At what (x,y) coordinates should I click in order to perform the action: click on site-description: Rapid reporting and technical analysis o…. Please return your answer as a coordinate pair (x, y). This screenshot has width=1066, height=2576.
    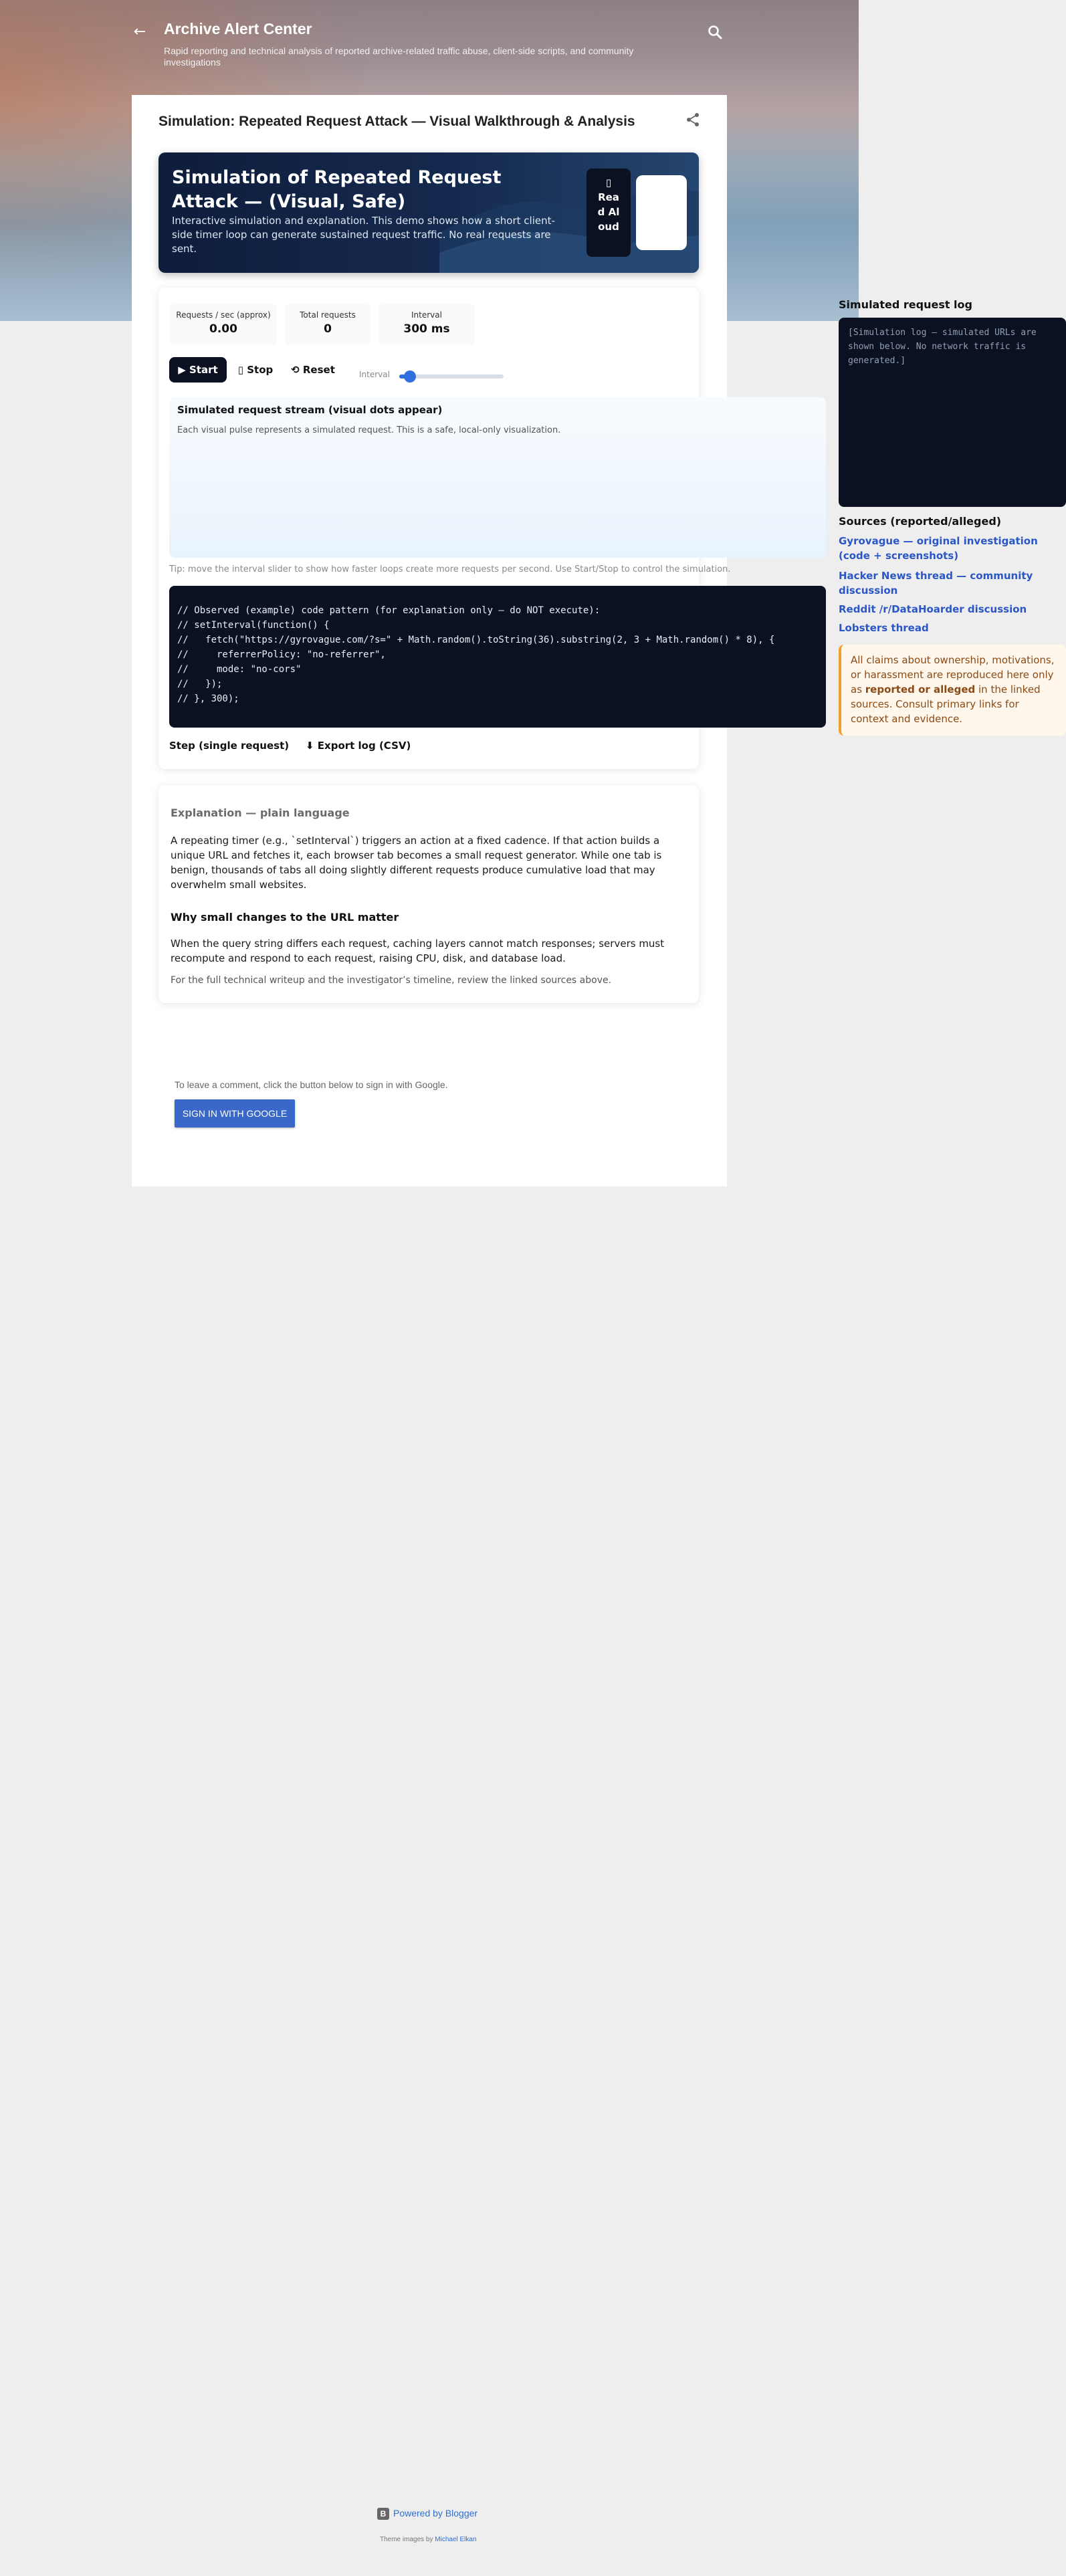
    Looking at the image, I should click on (399, 56).